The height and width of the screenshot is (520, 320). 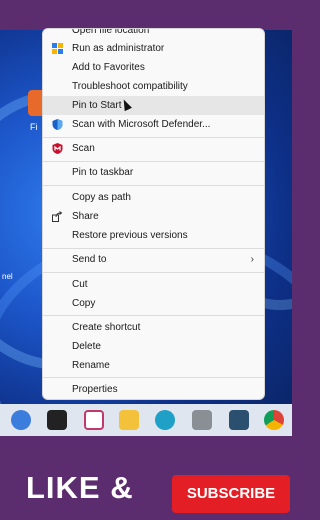 I want to click on menu-item-add-to-favorites: Add to Favorites, so click(x=153, y=67).